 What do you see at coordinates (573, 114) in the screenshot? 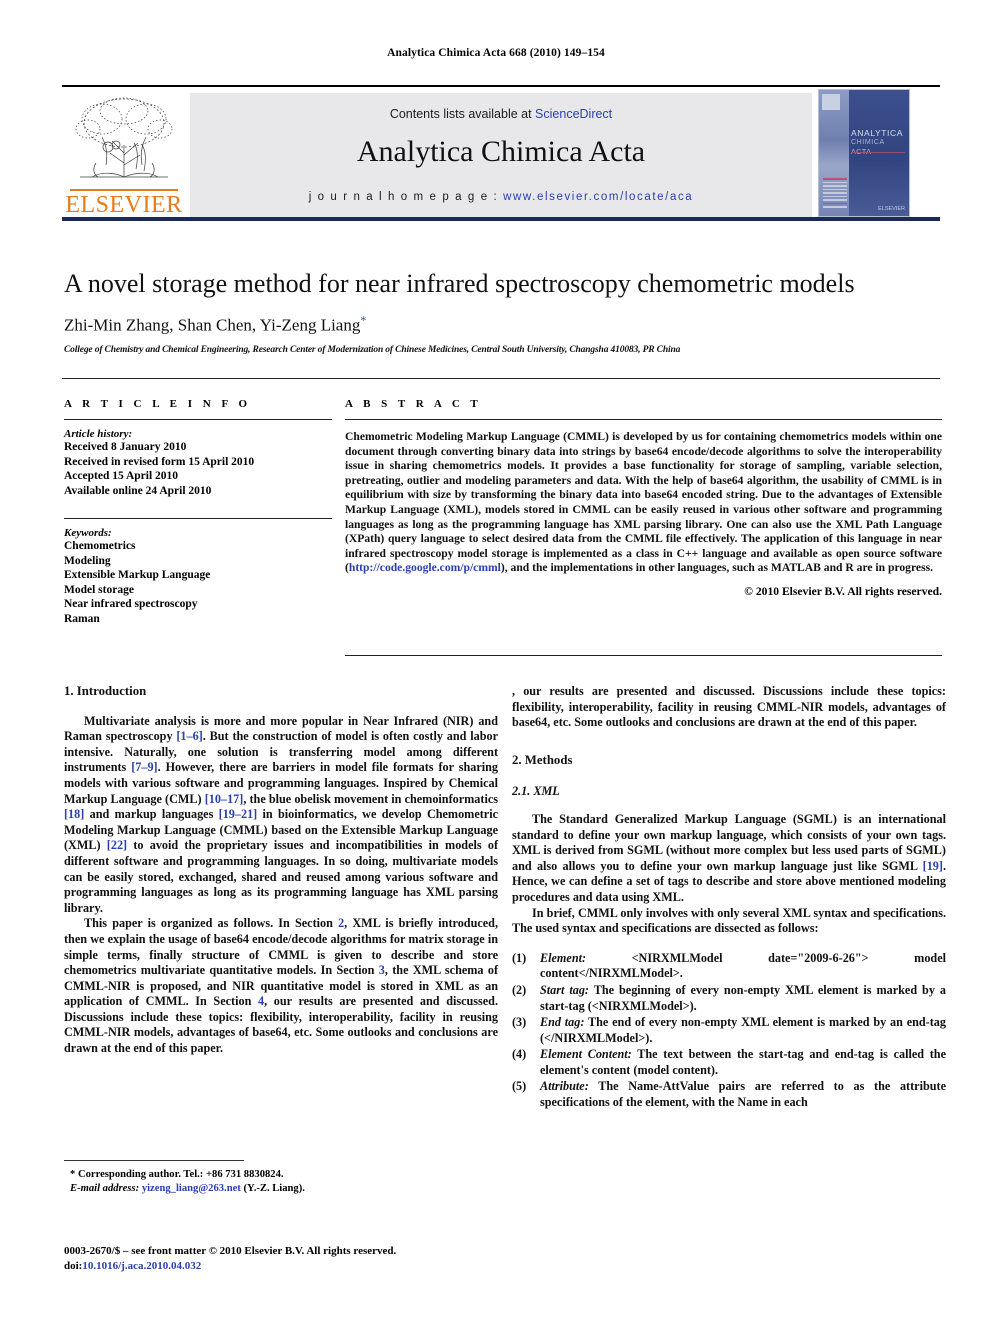
I see `sciencedirect-link: ScienceDirect` at bounding box center [573, 114].